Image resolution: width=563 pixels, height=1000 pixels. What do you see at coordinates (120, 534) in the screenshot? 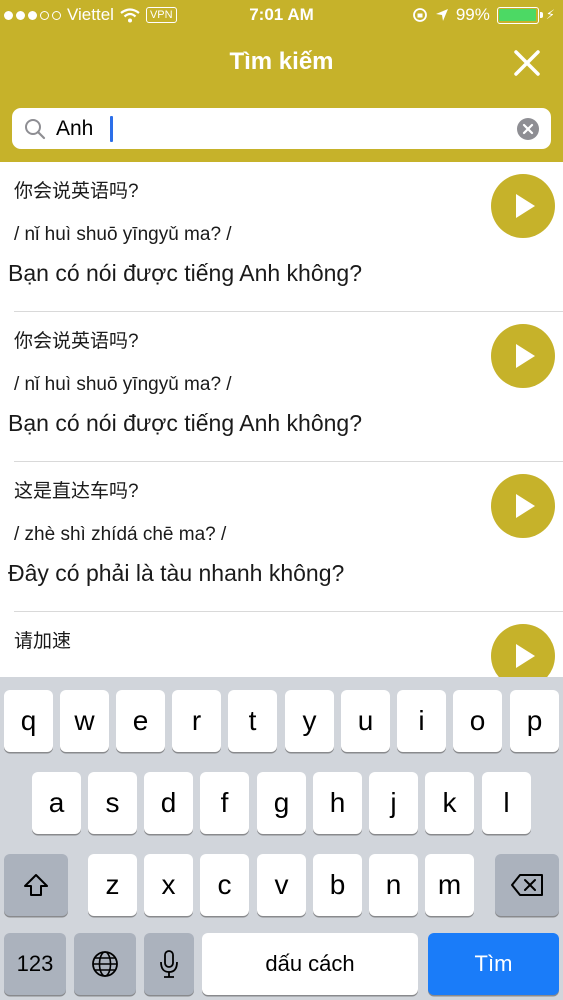
I see `pinyin-text: / zhè shì zhídá chē ma? /` at bounding box center [120, 534].